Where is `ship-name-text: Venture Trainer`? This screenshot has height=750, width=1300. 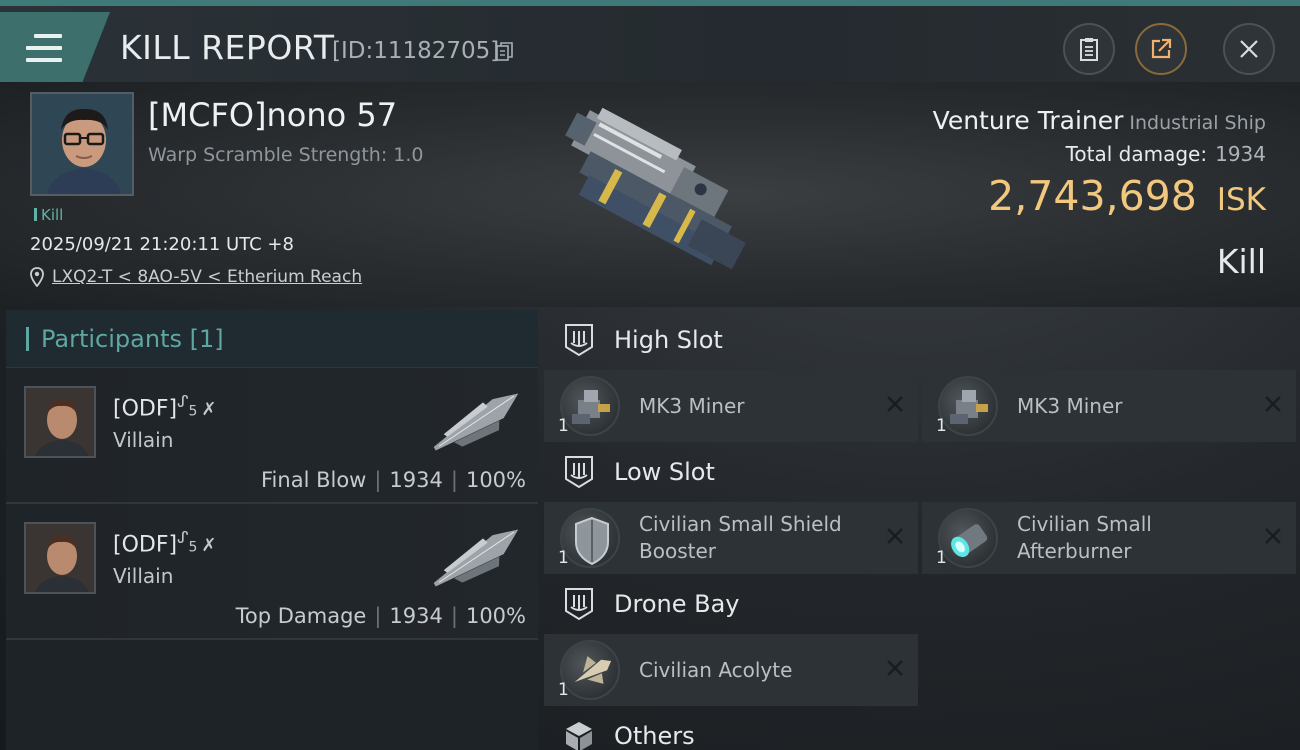 ship-name-text: Venture Trainer is located at coordinates (1028, 120).